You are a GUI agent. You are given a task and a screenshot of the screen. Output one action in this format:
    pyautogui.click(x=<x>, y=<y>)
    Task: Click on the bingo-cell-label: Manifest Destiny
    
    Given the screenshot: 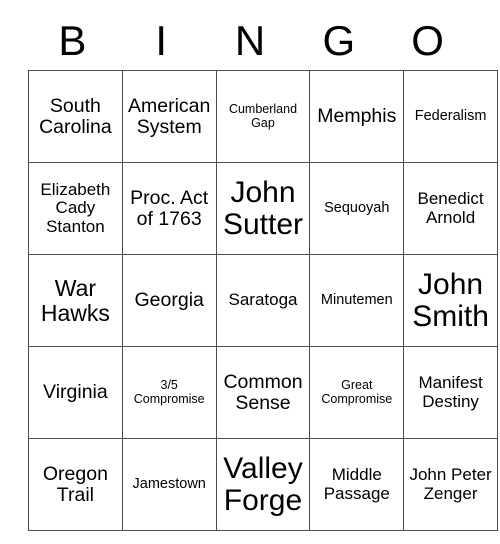 What is the action you would take?
    pyautogui.click(x=450, y=392)
    